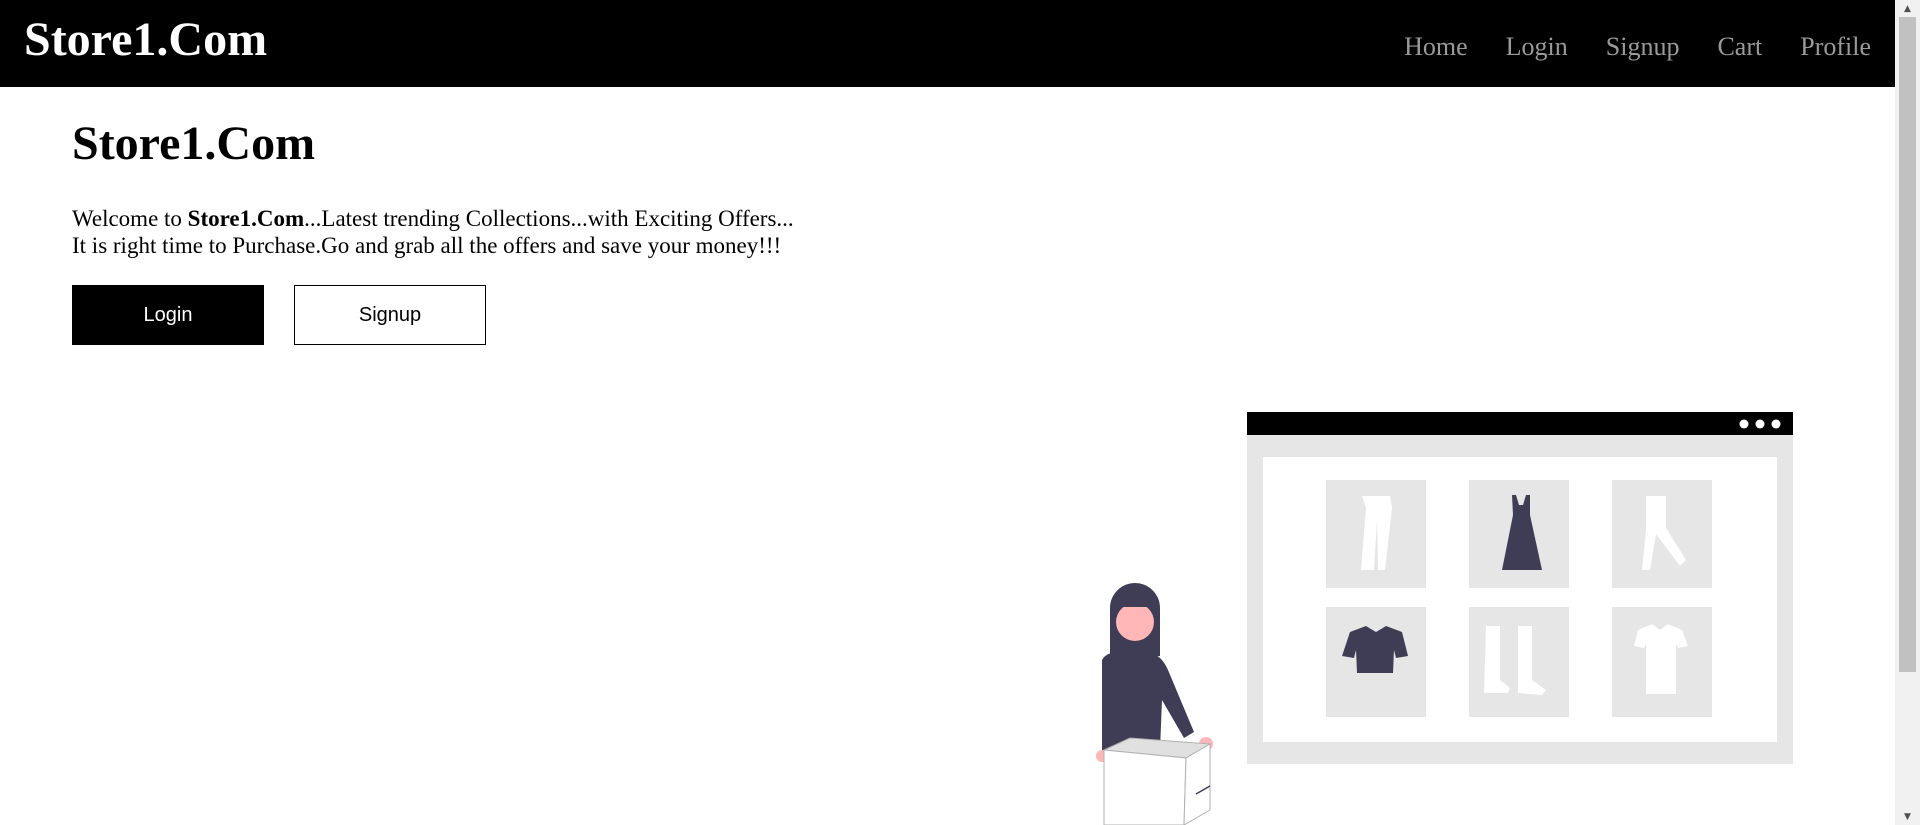  I want to click on product-tile-dress, so click(1519, 534).